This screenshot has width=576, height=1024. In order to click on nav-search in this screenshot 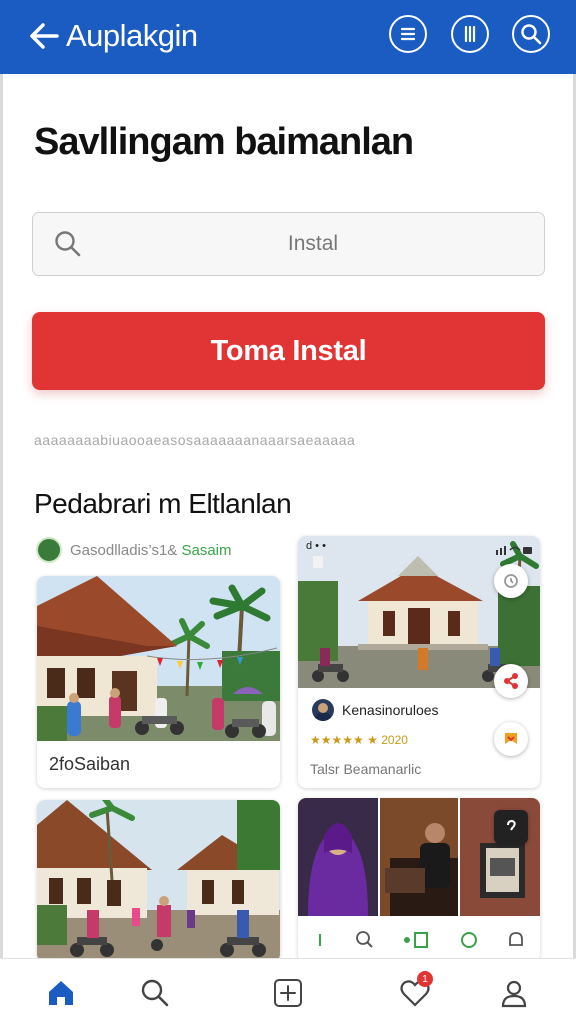, I will do `click(155, 993)`.